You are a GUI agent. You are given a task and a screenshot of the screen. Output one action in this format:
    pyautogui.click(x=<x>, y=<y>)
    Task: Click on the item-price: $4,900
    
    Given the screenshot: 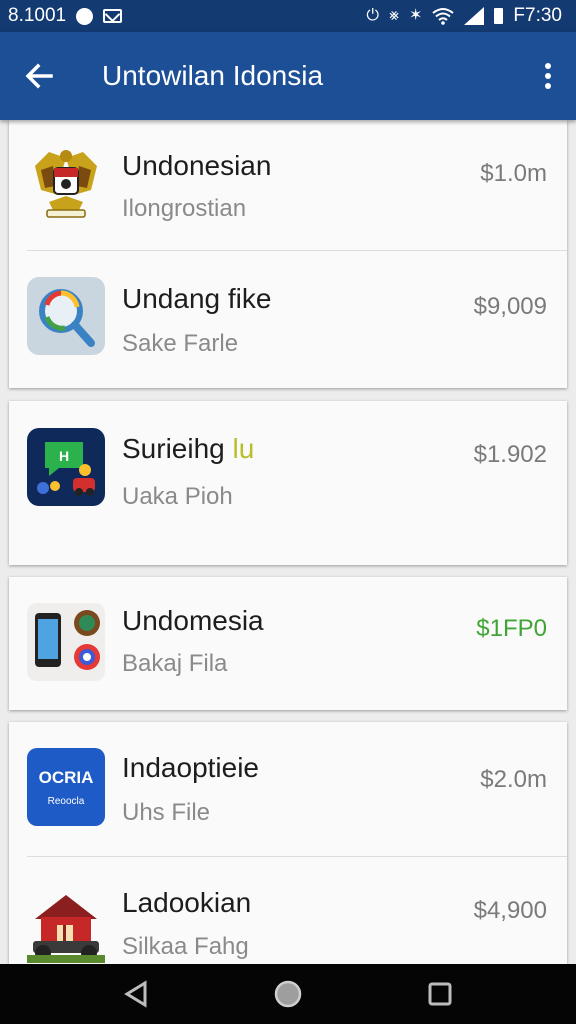 What is the action you would take?
    pyautogui.click(x=510, y=910)
    